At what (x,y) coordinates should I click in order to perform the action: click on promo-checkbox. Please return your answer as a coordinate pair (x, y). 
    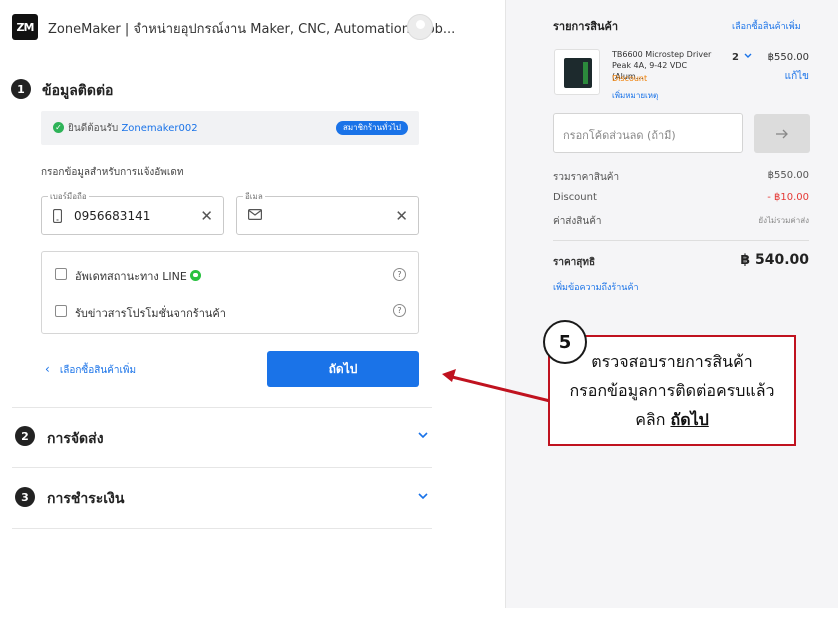
    Looking at the image, I should click on (61, 311).